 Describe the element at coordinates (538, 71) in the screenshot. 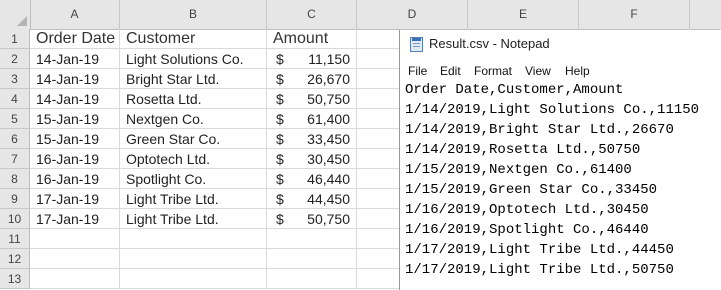

I see `menu-view: View` at that location.